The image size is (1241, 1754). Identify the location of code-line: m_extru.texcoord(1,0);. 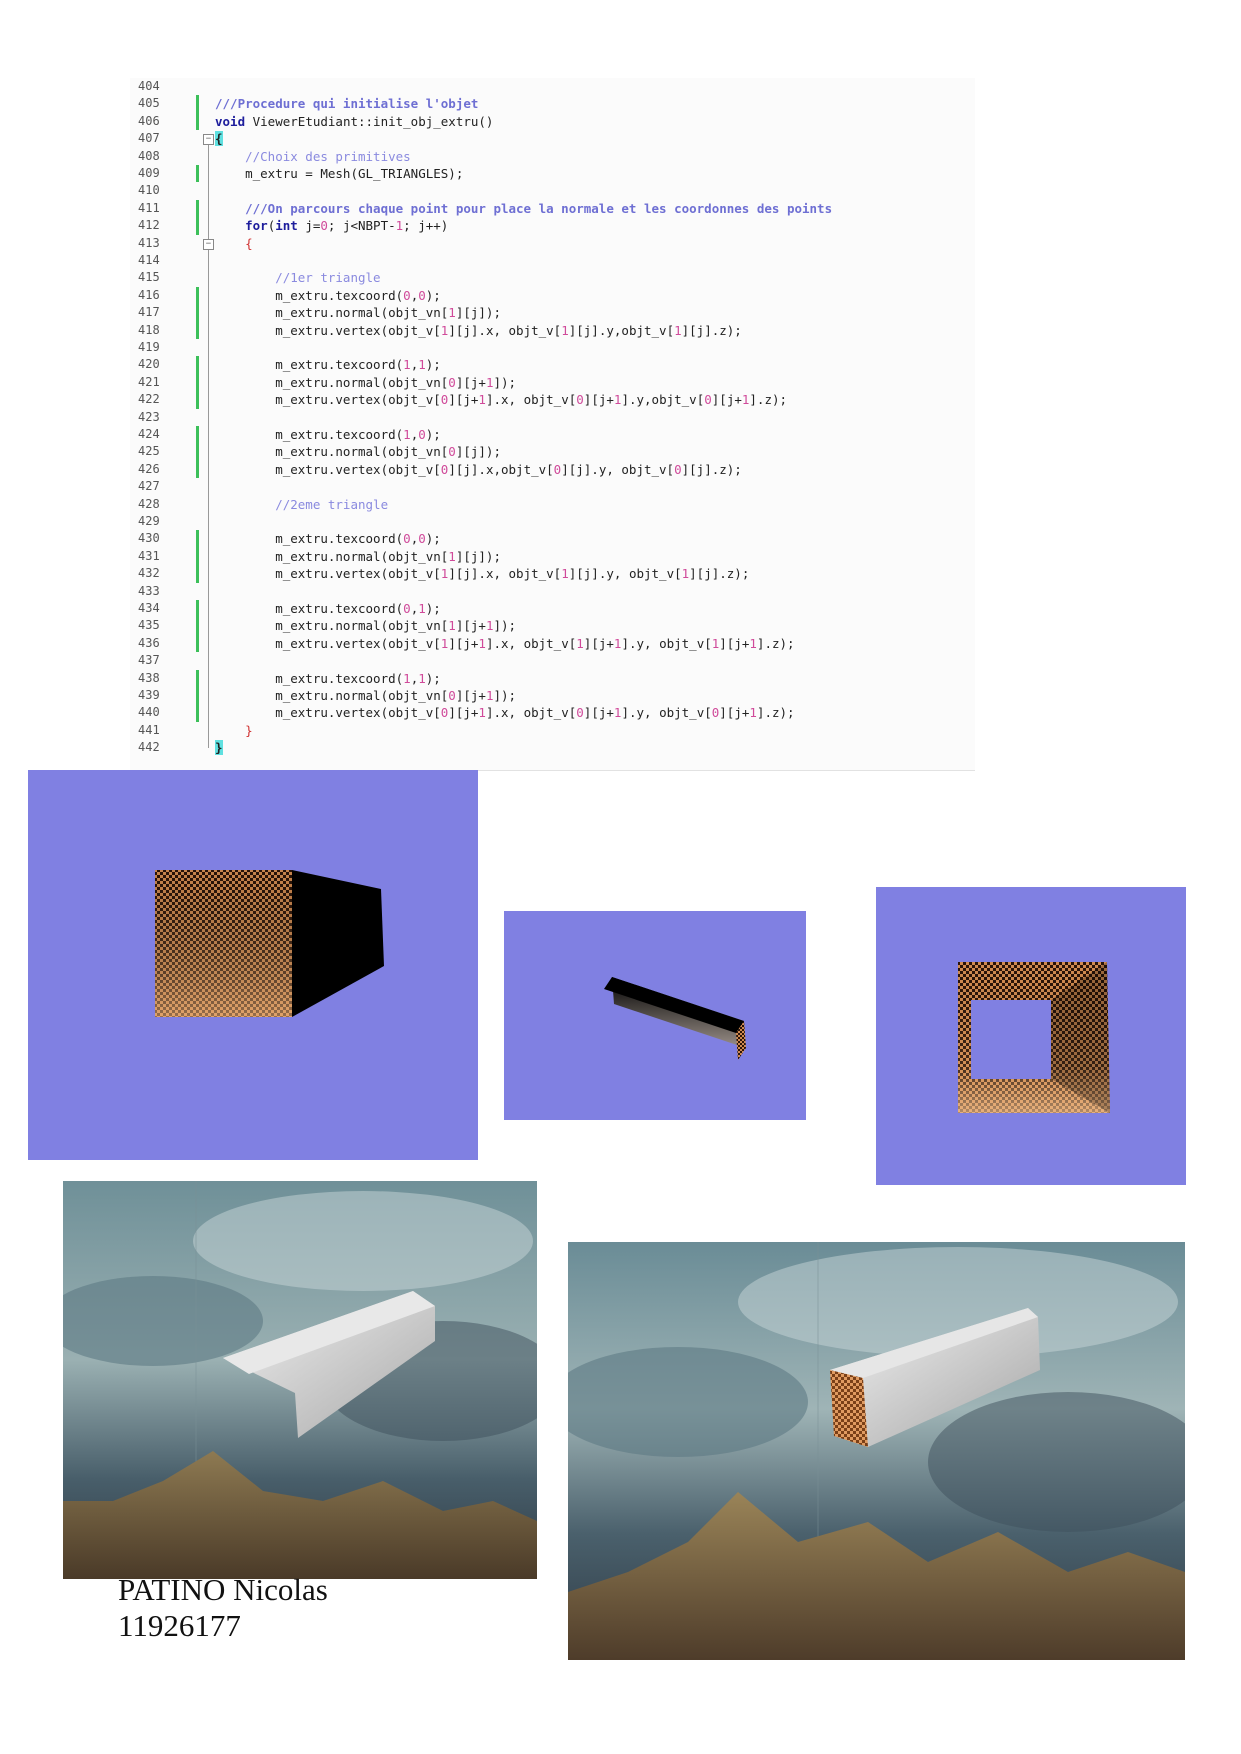
(328, 434).